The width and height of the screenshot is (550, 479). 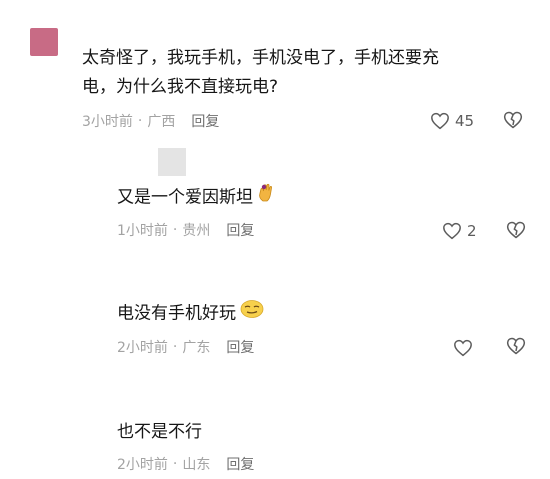 I want to click on like-count: 45, so click(x=465, y=121).